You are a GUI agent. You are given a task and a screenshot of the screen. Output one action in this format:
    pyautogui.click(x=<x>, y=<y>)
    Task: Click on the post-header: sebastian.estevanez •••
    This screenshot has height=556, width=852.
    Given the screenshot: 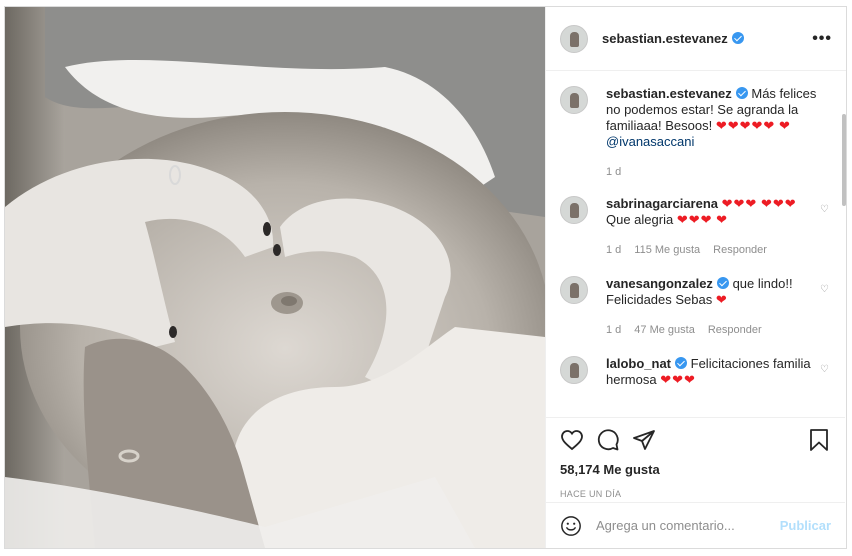 What is the action you would take?
    pyautogui.click(x=696, y=39)
    